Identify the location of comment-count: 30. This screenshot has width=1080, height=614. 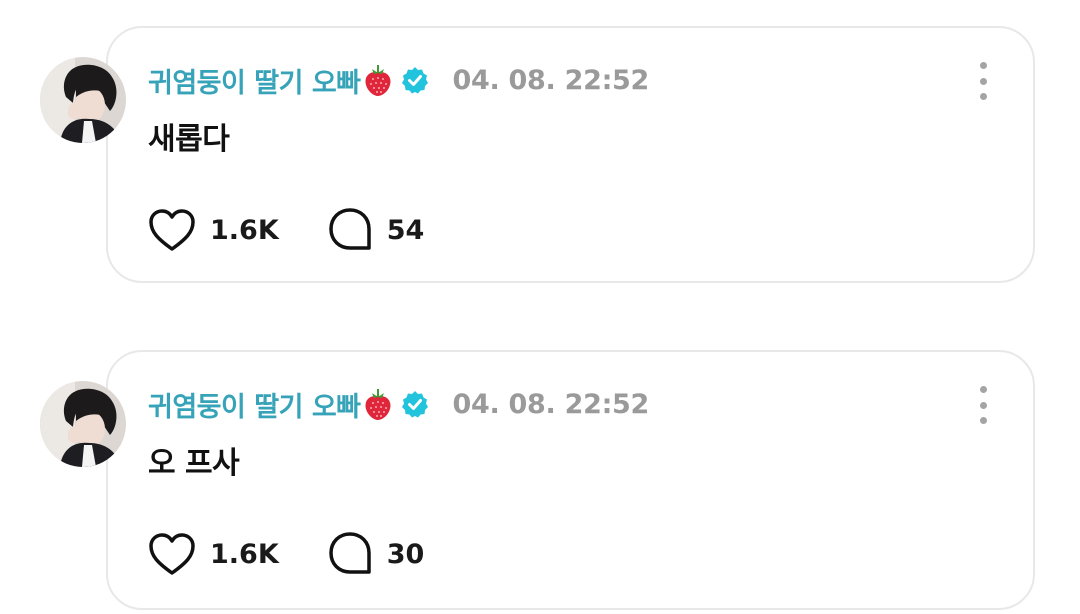
(405, 554).